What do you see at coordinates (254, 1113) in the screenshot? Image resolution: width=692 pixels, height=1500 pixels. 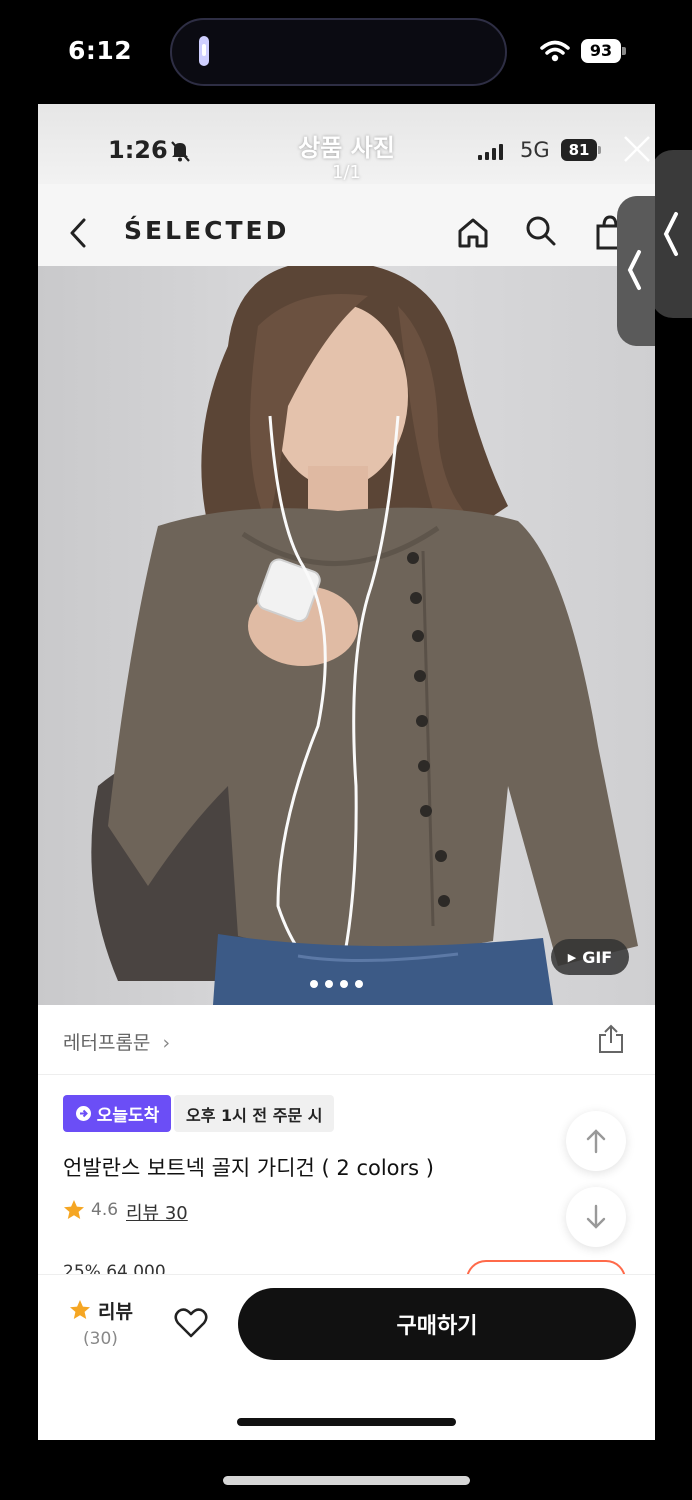 I see `order-cutoff-note: 오후 1시 전 주문 시` at bounding box center [254, 1113].